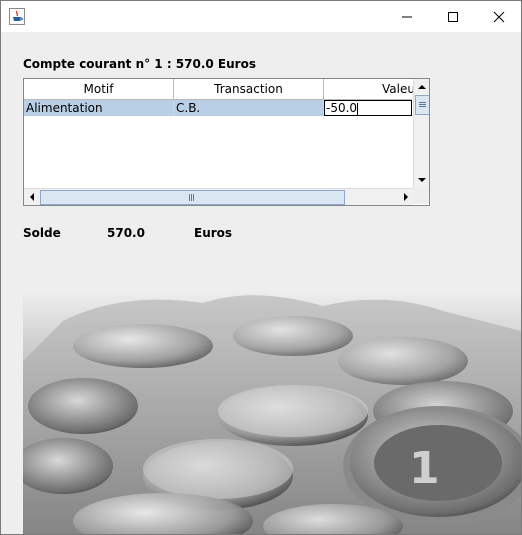 The width and height of the screenshot is (522, 535). Describe the element at coordinates (126, 233) in the screenshot. I see `balance-value: 570.0` at that location.